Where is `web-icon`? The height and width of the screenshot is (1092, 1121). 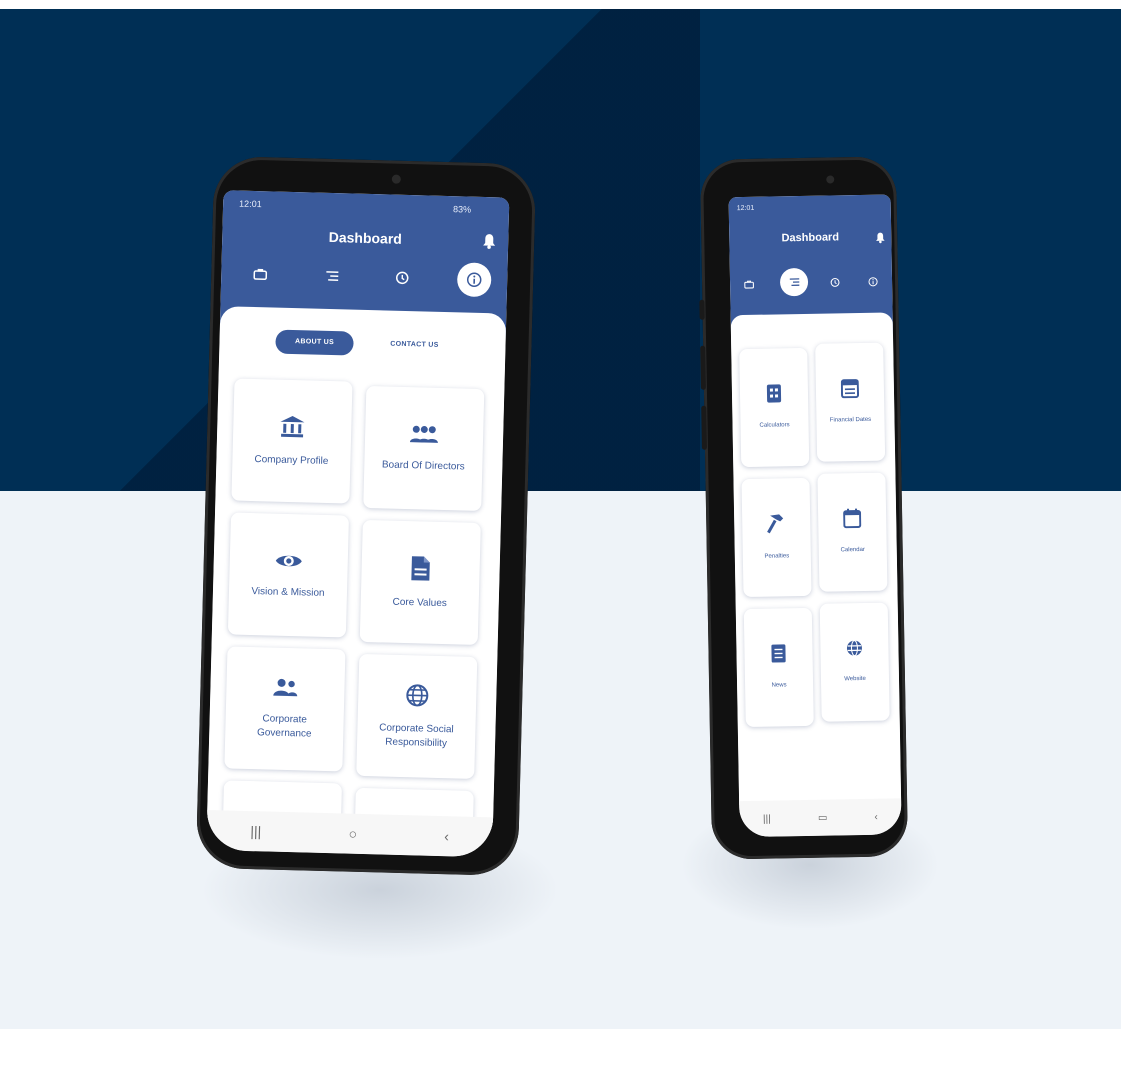
web-icon is located at coordinates (854, 649).